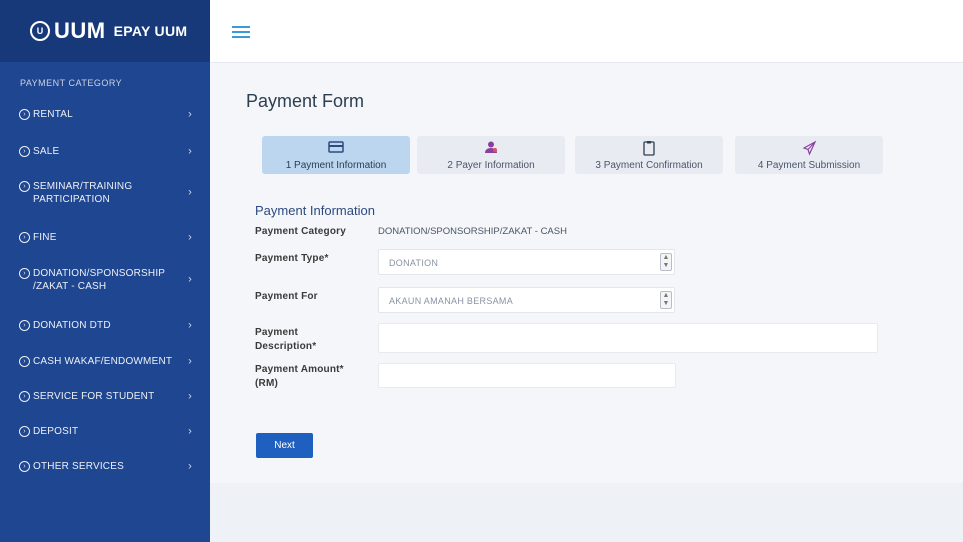 The image size is (963, 542). Describe the element at coordinates (809, 165) in the screenshot. I see `step-label: 4 Payment Submission` at that location.